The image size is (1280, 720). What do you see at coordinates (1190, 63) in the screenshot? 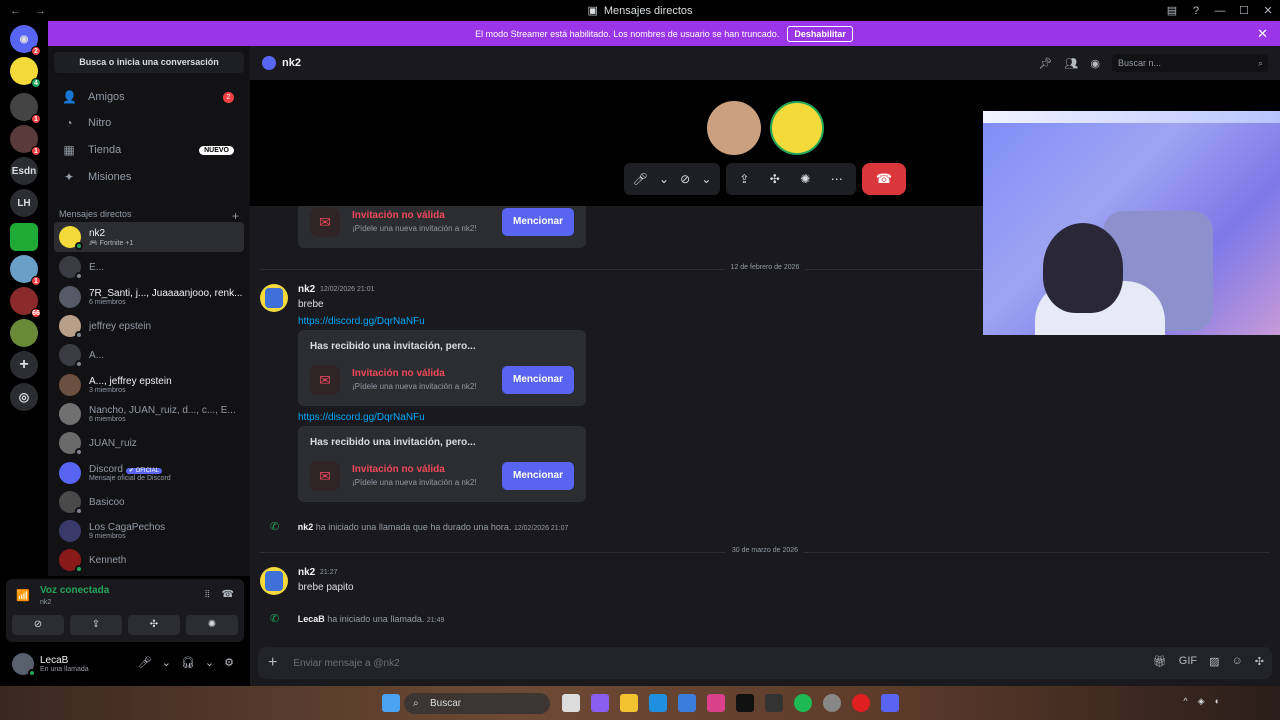
I see `search-input: Buscar n... ⌕` at bounding box center [1190, 63].